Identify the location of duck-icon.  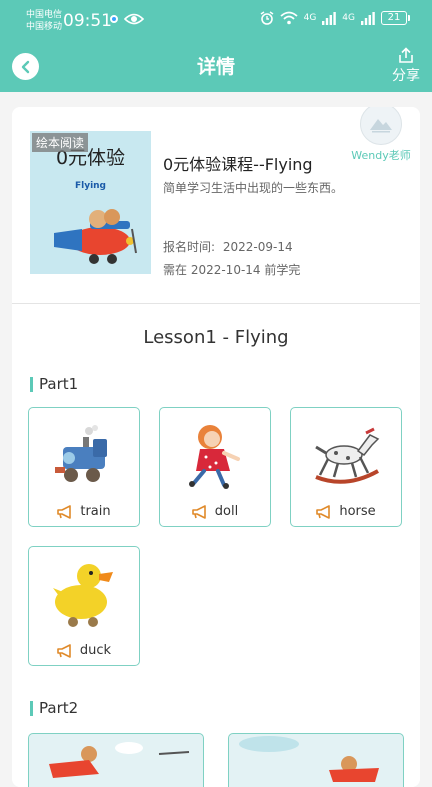
(82, 595).